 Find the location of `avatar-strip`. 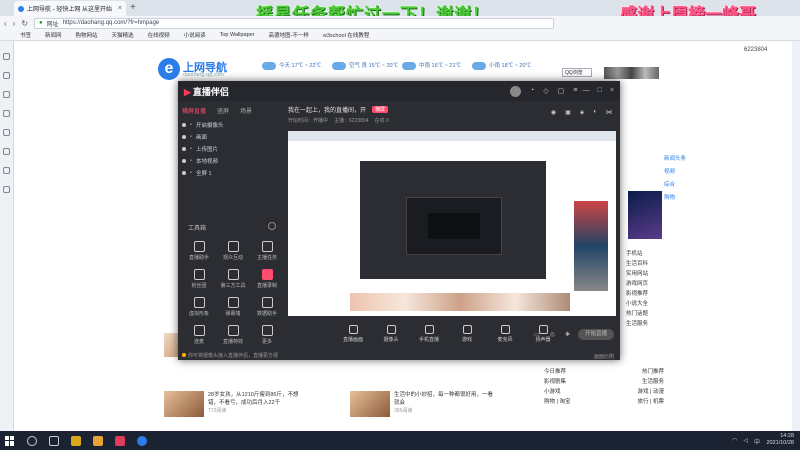

avatar-strip is located at coordinates (631, 73).